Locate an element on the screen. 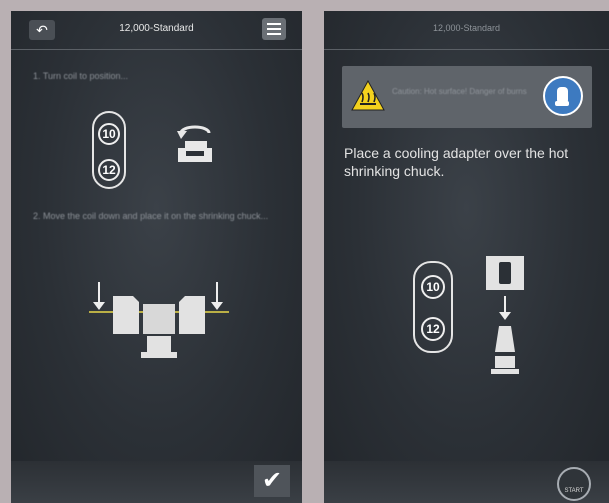  top-bar: 12,000-Standard is located at coordinates (466, 30).